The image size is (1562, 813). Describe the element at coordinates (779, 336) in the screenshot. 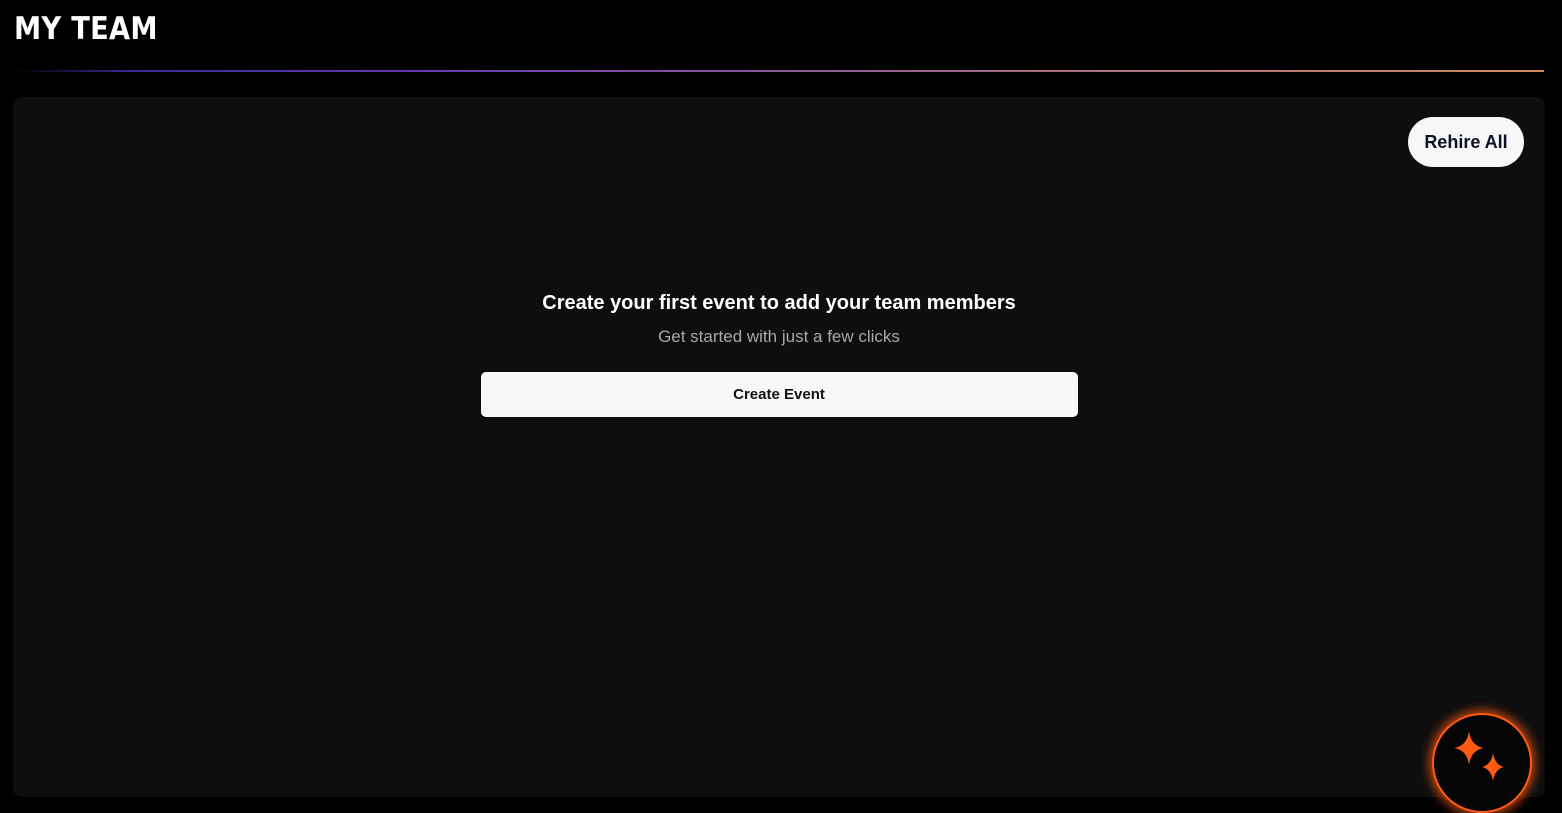

I see `empty-state-subtitle: Get started with just a few clicks` at that location.